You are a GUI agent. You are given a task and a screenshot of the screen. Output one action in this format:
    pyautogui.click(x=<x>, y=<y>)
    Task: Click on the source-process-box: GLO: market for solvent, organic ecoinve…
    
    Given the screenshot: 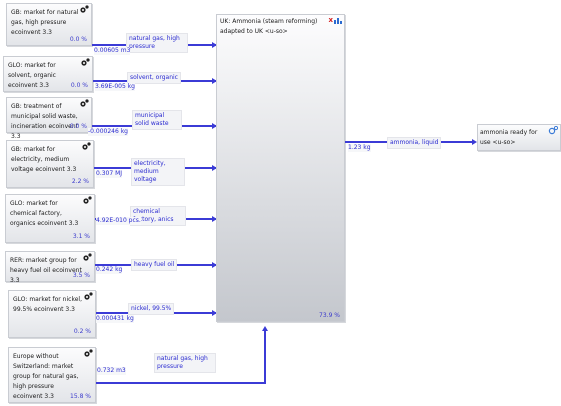 What is the action you would take?
    pyautogui.click(x=48, y=74)
    